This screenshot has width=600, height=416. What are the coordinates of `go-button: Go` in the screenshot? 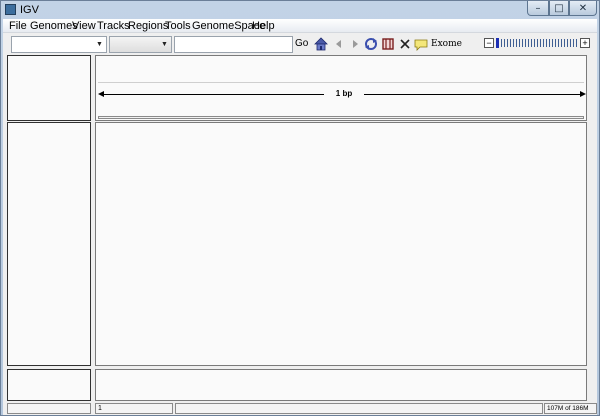 It's located at (301, 43).